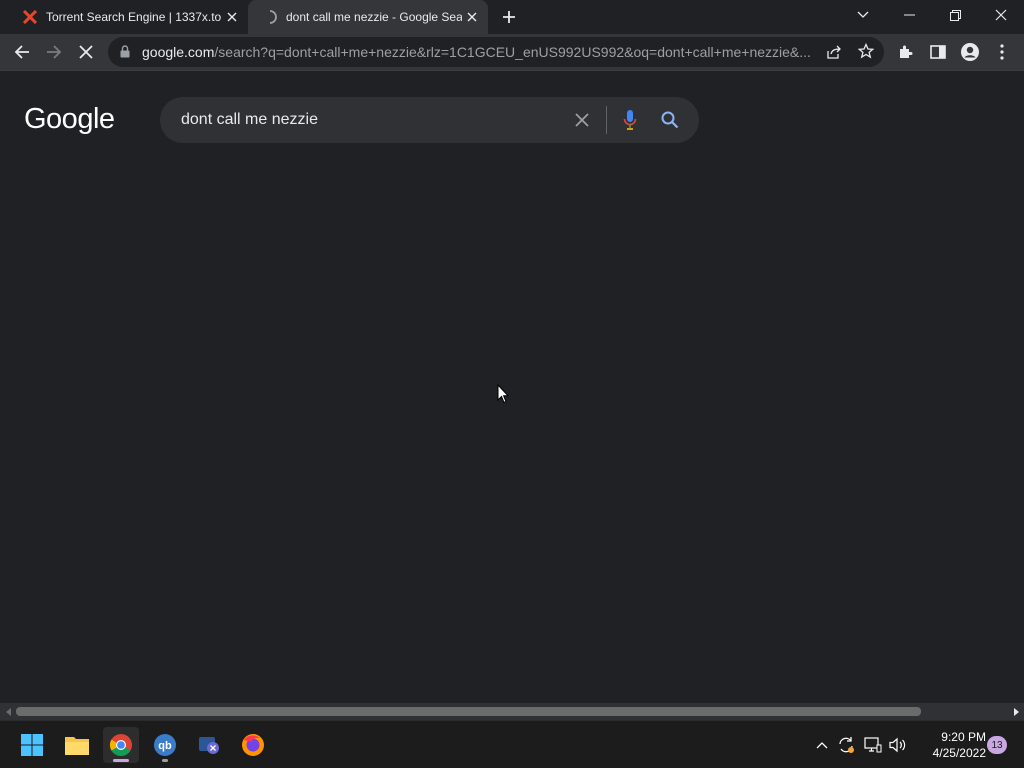 The image size is (1024, 768). Describe the element at coordinates (846, 745) in the screenshot. I see `sync-icon` at that location.